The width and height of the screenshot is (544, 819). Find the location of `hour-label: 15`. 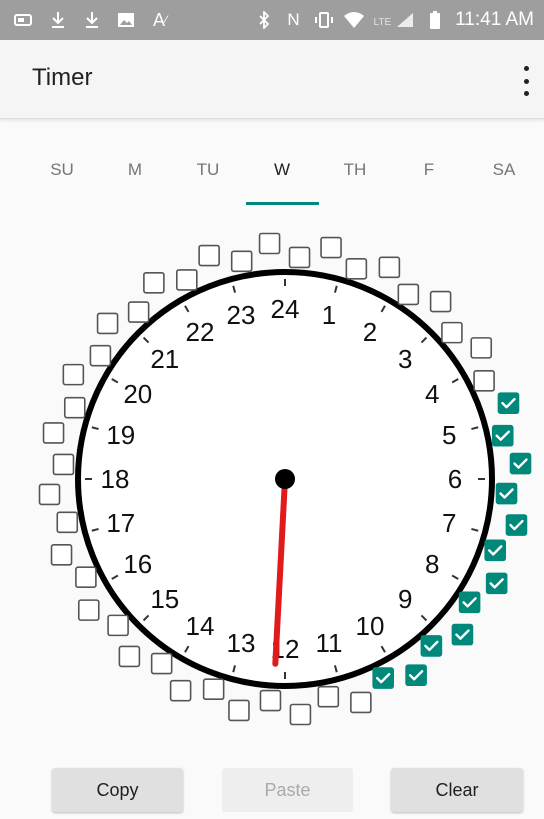

hour-label: 15 is located at coordinates (164, 599).